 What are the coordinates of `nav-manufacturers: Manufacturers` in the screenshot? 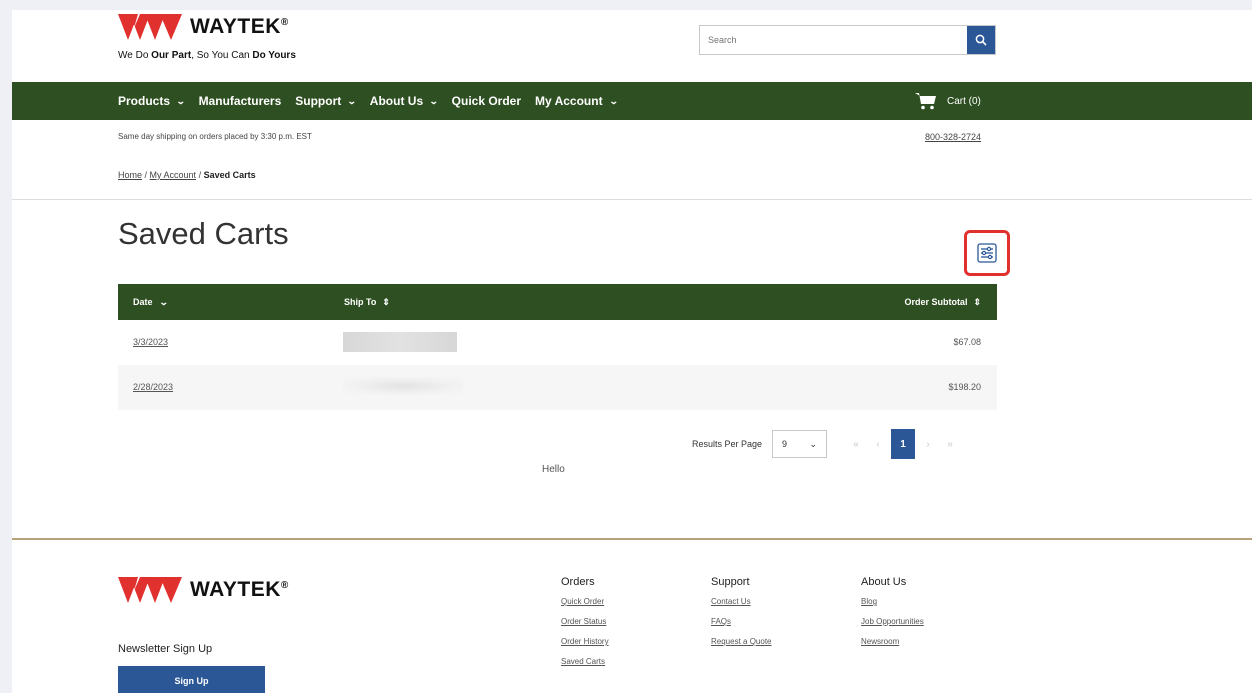 It's located at (240, 101).